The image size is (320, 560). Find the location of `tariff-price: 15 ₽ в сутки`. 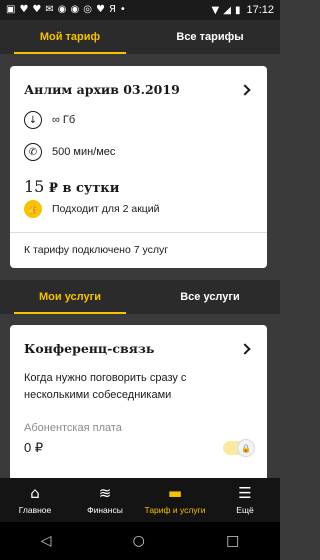

tariff-price: 15 ₽ в сутки is located at coordinates (138, 186).